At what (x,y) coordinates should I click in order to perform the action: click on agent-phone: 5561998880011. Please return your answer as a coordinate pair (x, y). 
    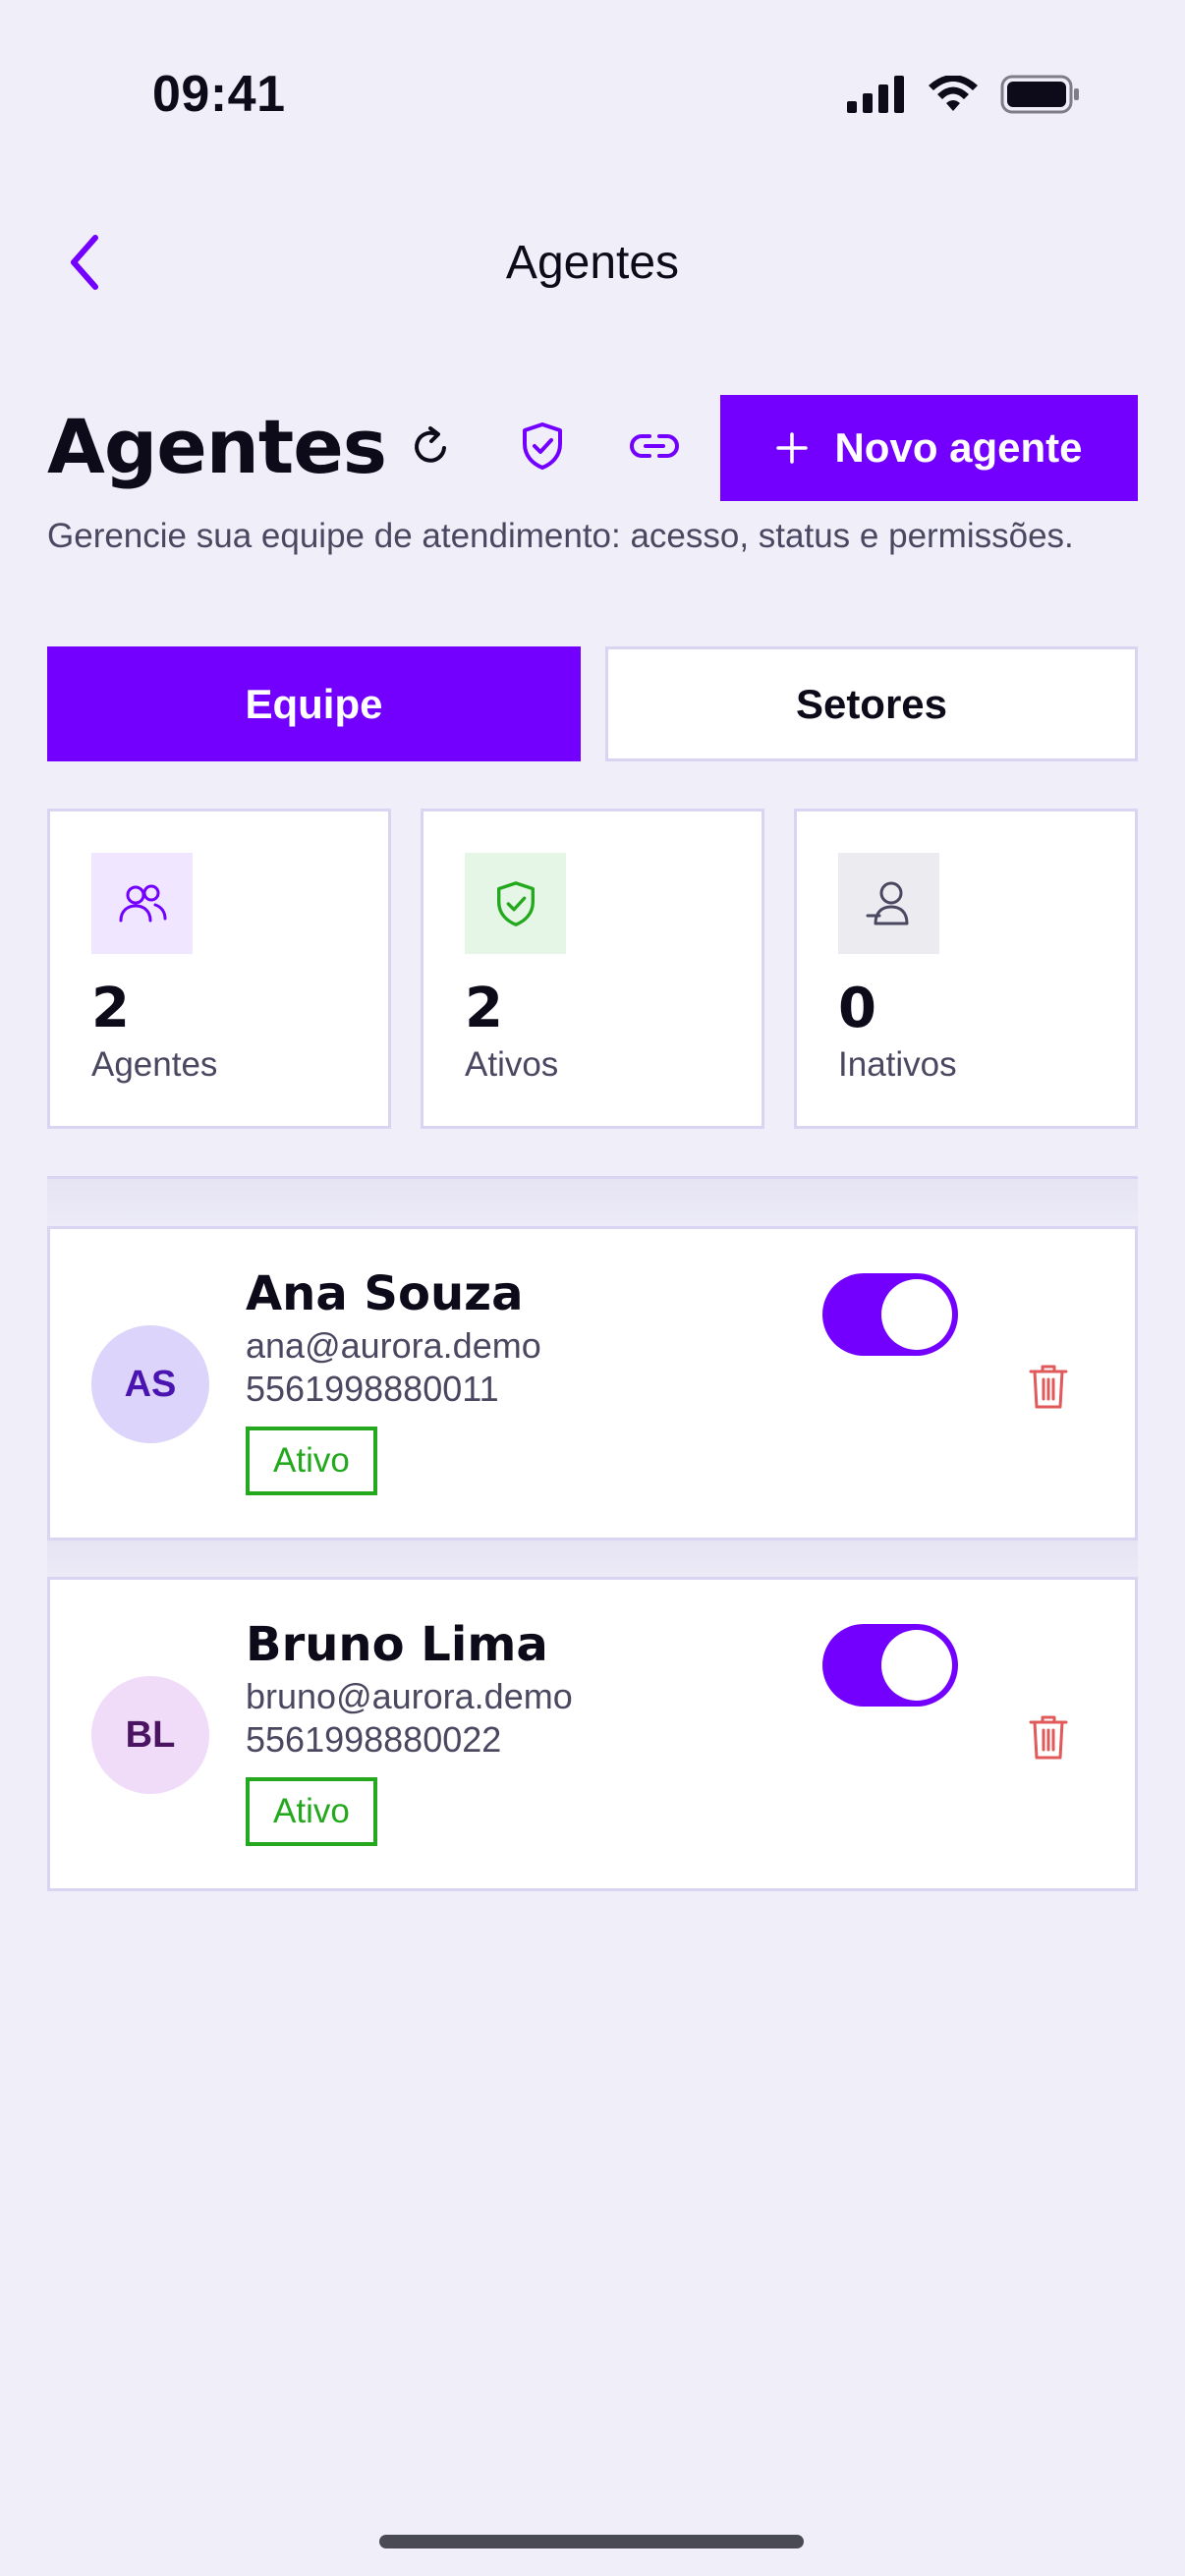
    Looking at the image, I should click on (373, 1389).